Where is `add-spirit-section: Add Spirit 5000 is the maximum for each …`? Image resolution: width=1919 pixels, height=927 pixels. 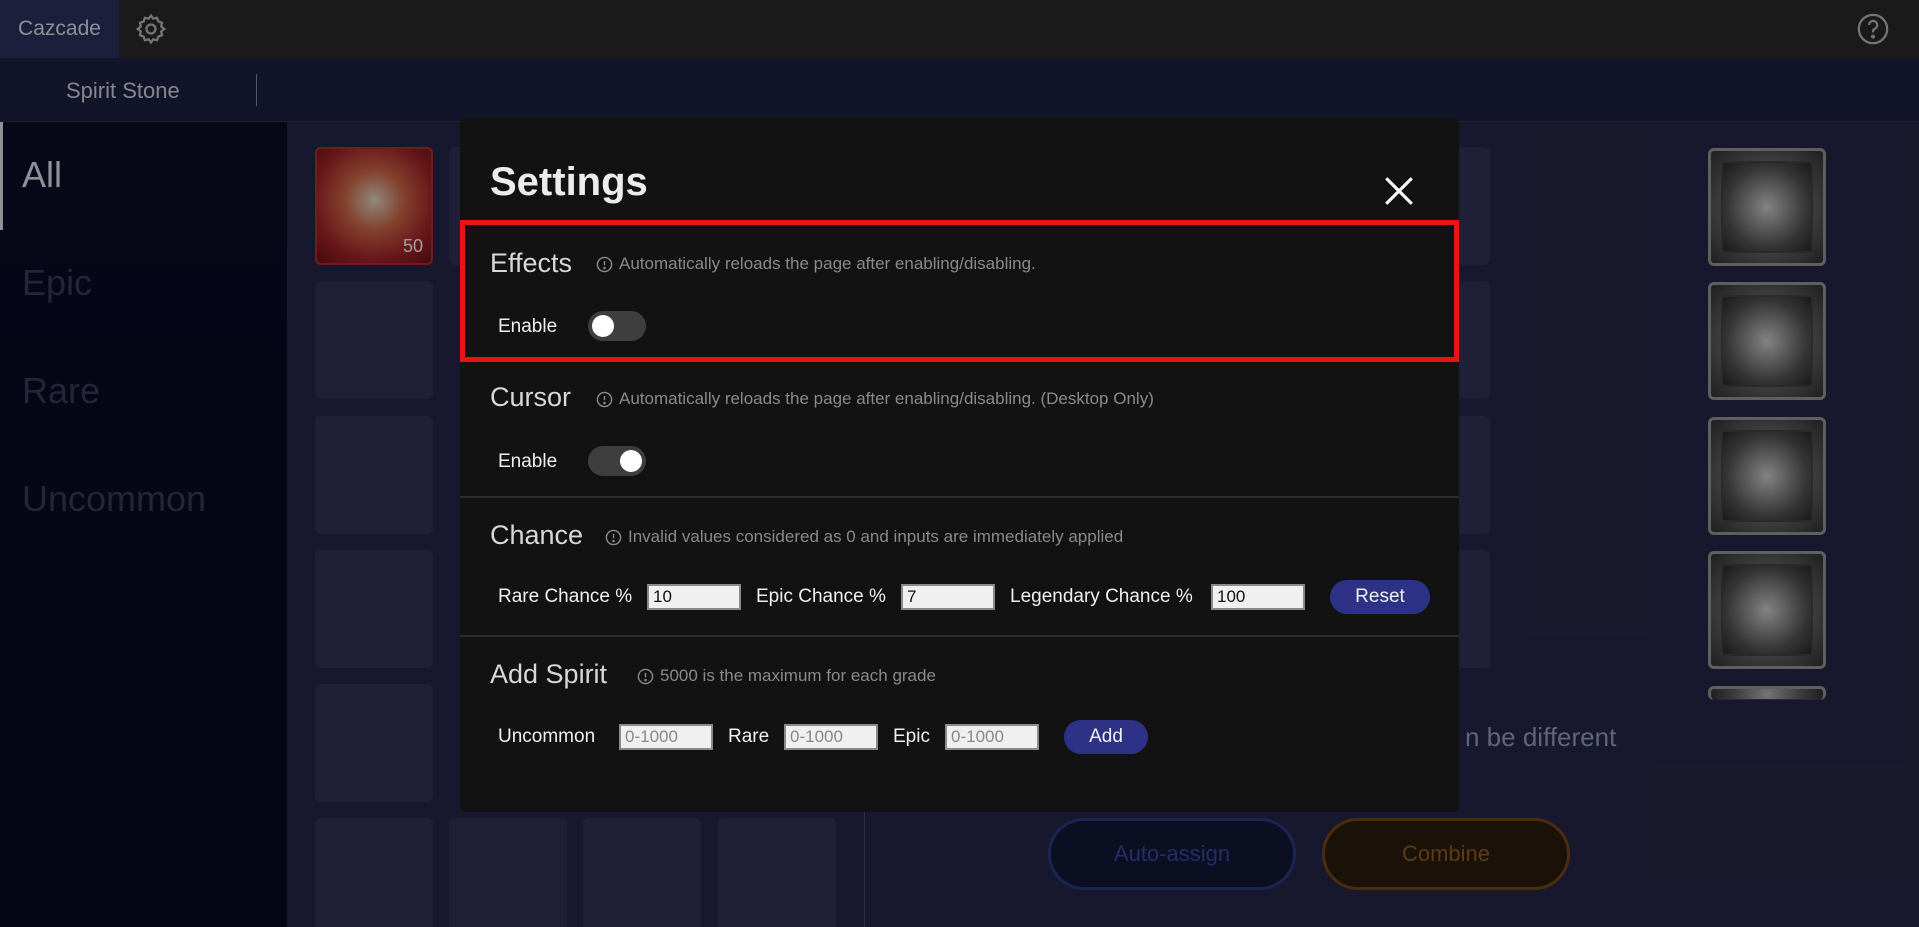
add-spirit-section: Add Spirit 5000 is the maximum for each … is located at coordinates (959, 707).